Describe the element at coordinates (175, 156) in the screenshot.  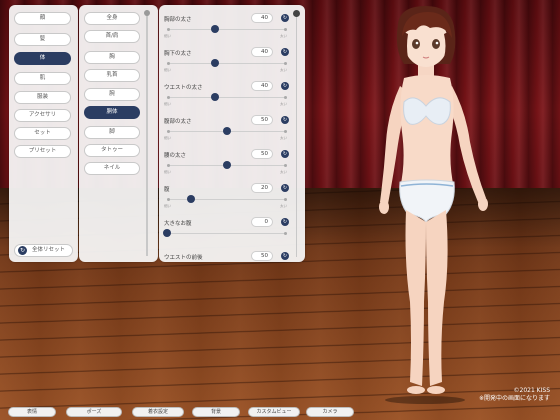
I see `slider-label: 腰の太さ` at that location.